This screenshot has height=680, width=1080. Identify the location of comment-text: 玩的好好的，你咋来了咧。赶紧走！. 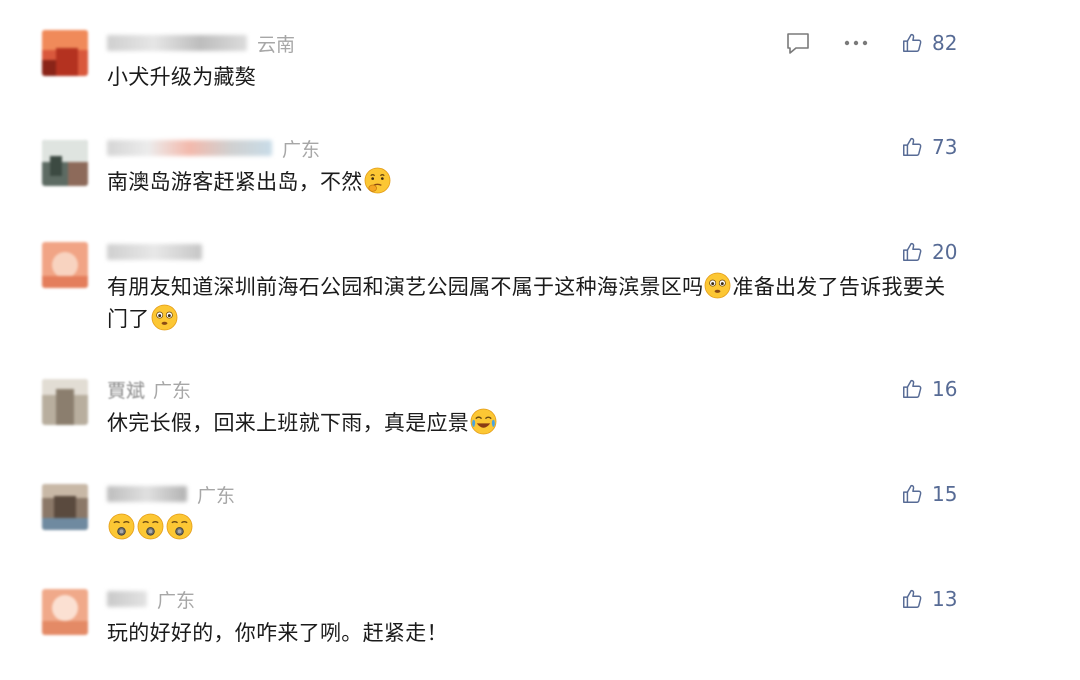
(532, 633).